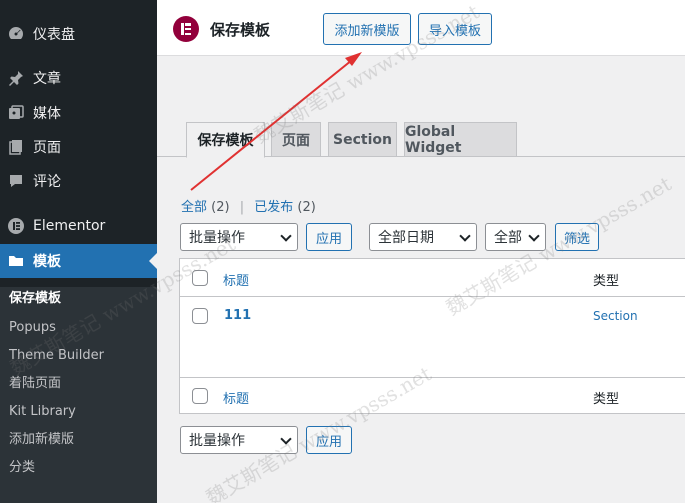  What do you see at coordinates (47, 262) in the screenshot?
I see `sidebar-item-label: 模板` at bounding box center [47, 262].